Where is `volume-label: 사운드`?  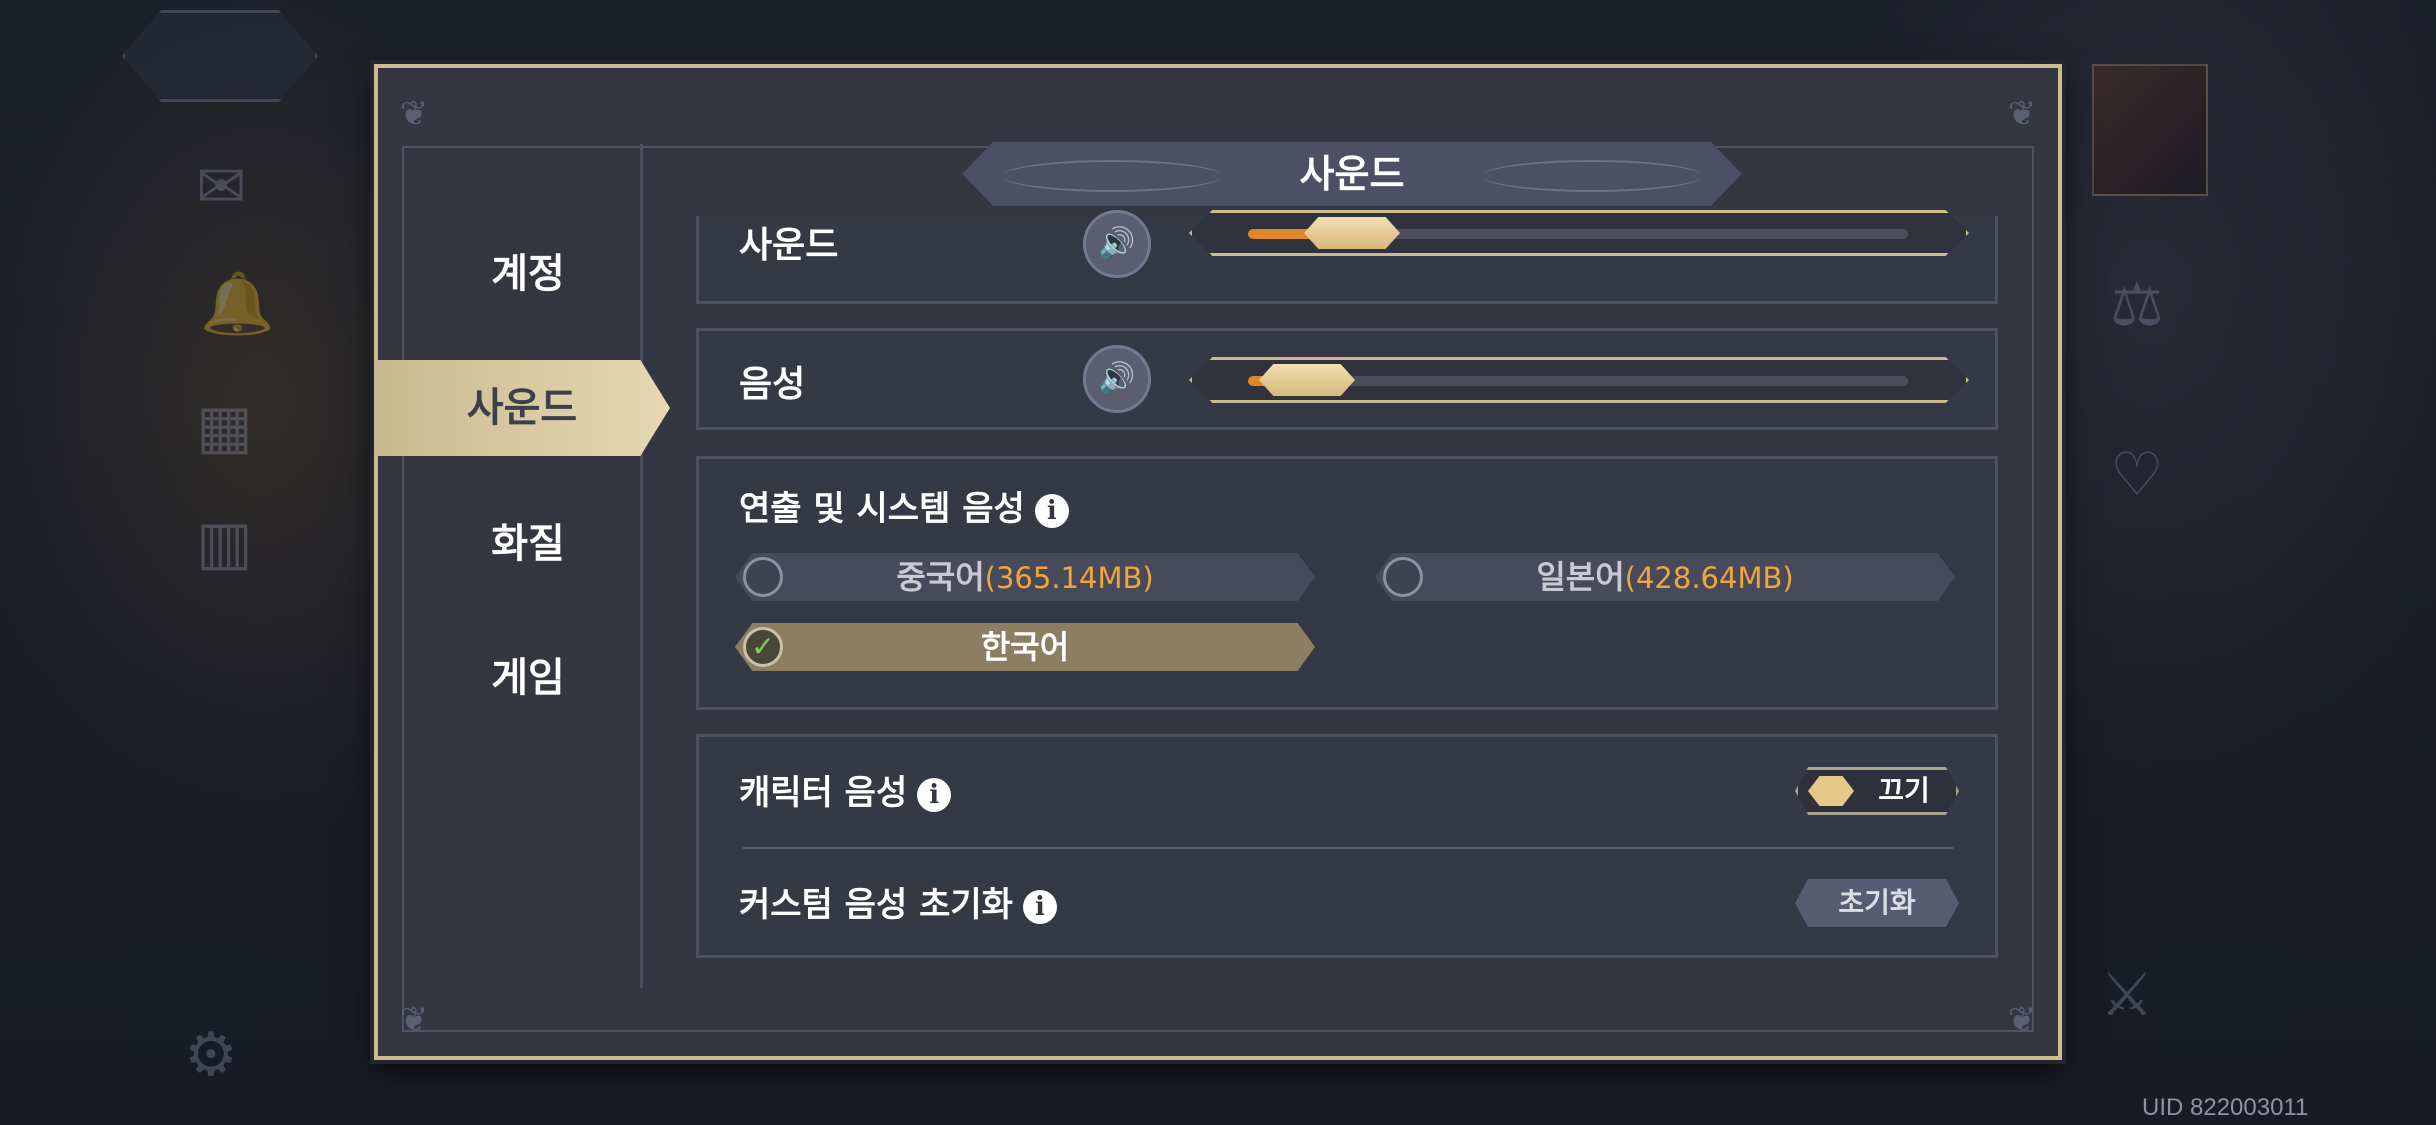
volume-label: 사운드 is located at coordinates (789, 245).